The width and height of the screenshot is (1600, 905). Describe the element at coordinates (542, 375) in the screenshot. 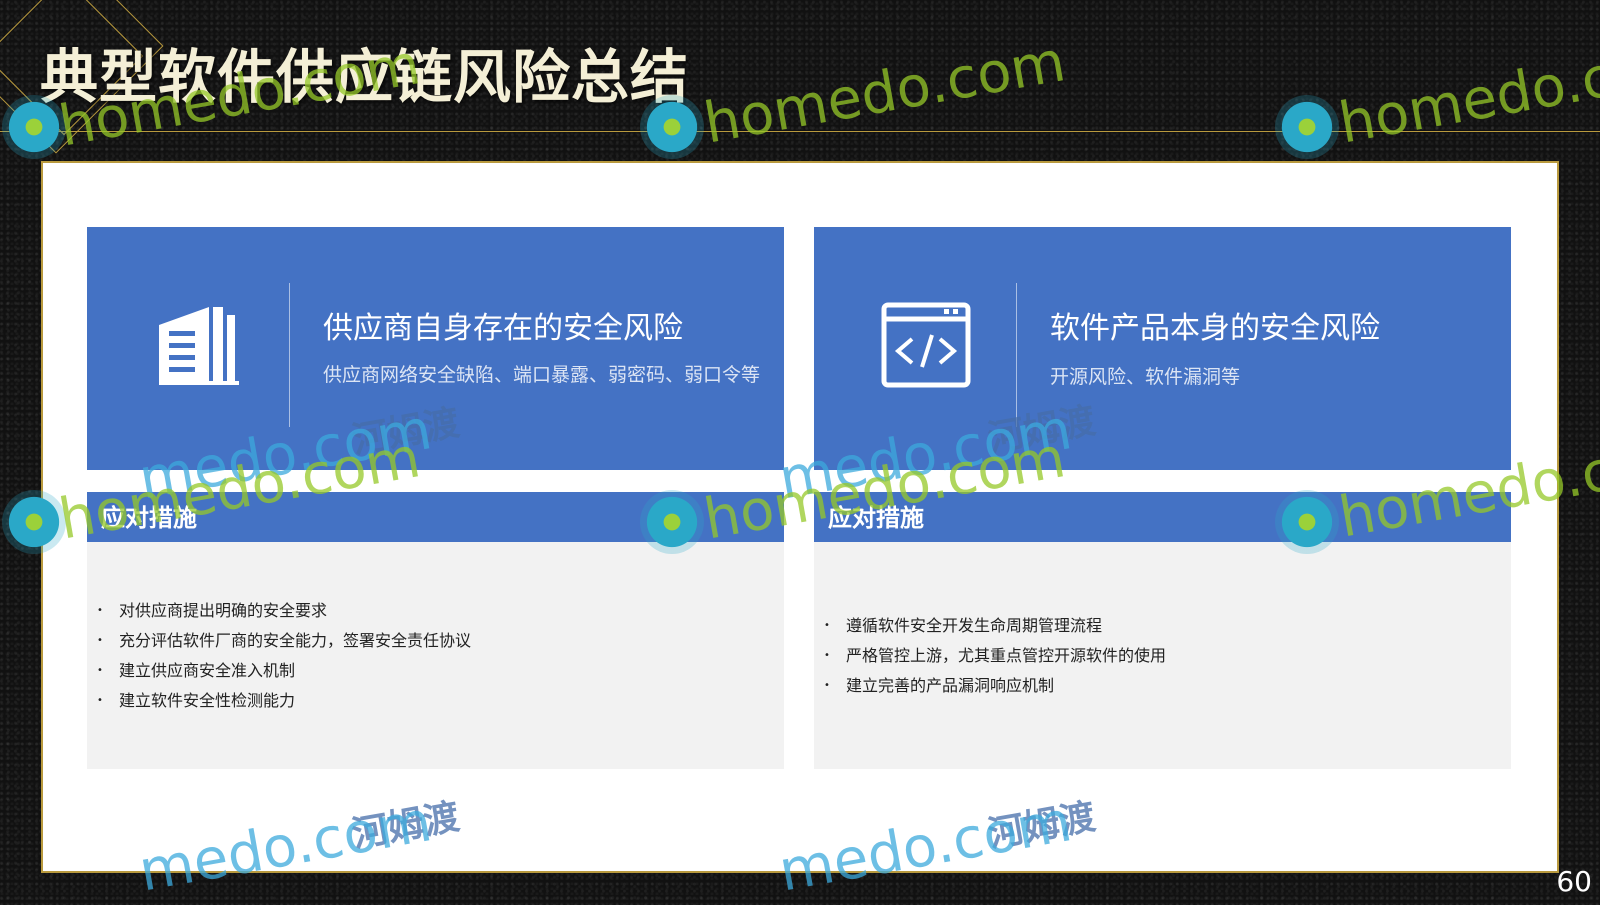

I see `risk-description: 供应商网络安全缺陷、端口暴露、弱密码、弱口令等` at that location.